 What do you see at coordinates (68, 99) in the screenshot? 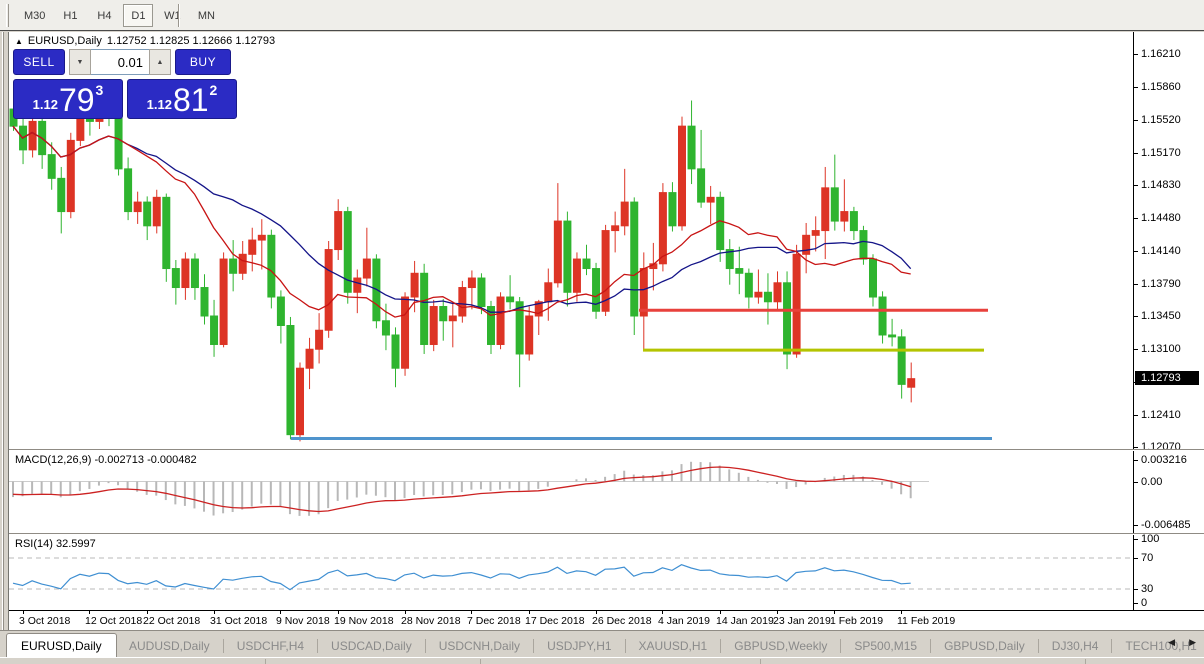
I see `sell-quote-tile: 1.12 79 3` at bounding box center [68, 99].